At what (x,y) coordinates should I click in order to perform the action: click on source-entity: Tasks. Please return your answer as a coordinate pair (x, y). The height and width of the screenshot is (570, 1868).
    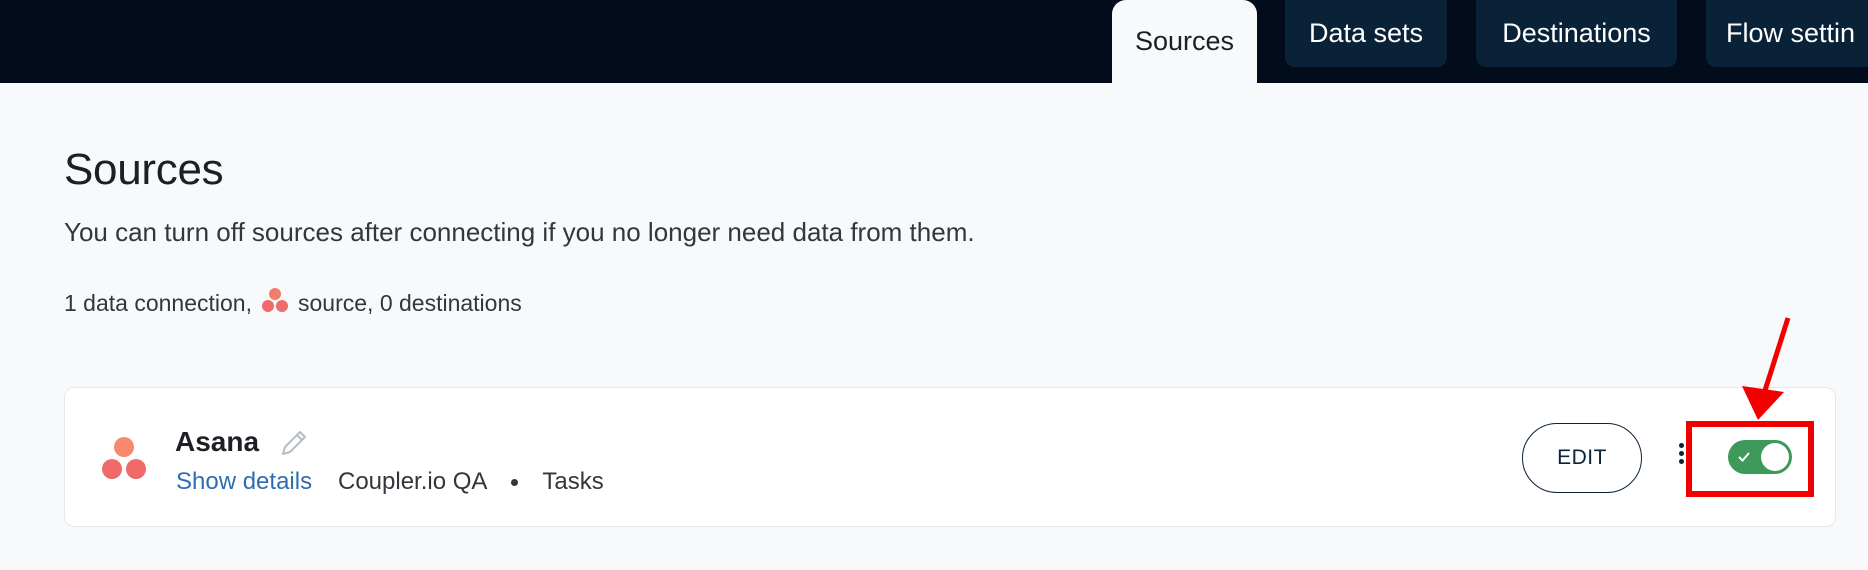
    Looking at the image, I should click on (573, 481).